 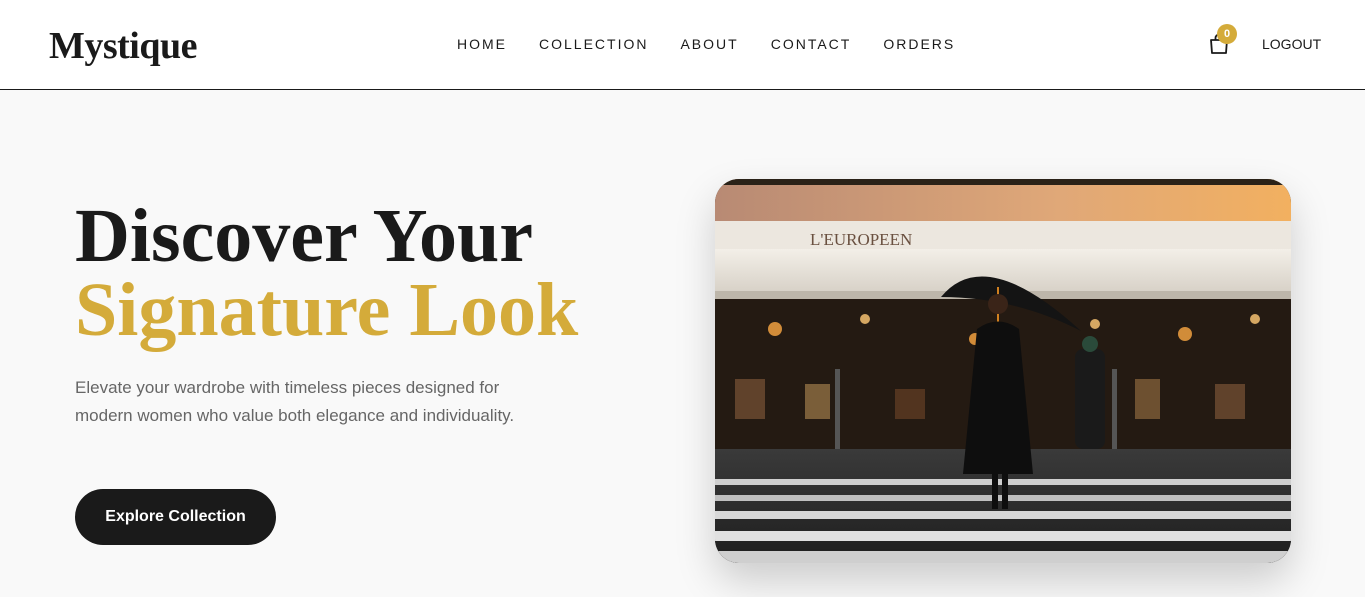 I want to click on nav-link-about: ABOUT, so click(x=709, y=44).